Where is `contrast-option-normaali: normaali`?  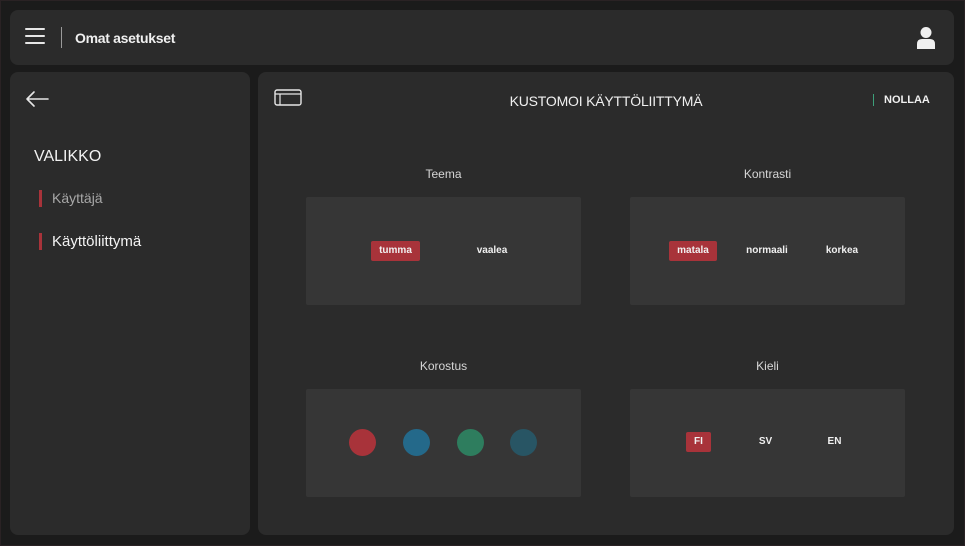
contrast-option-normaali: normaali is located at coordinates (767, 251).